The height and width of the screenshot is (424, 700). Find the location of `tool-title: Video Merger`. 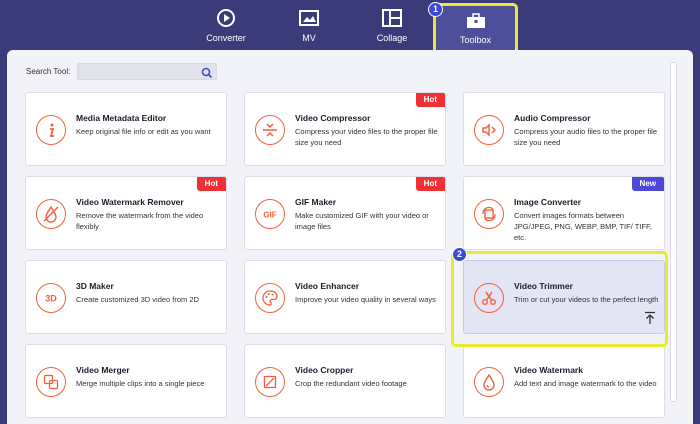

tool-title: Video Merger is located at coordinates (103, 370).